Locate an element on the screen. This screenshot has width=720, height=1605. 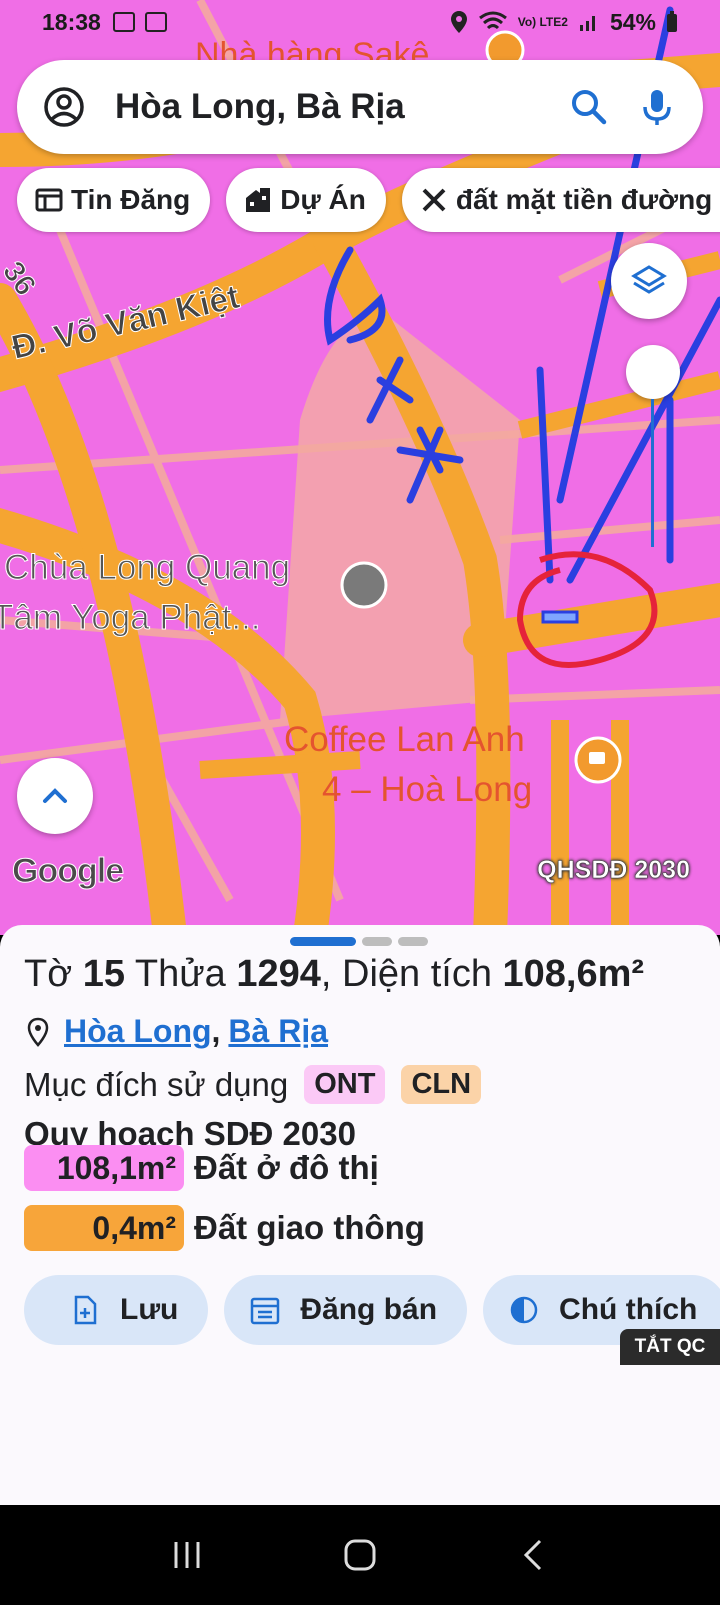
chip-du-an: Dự Án is located at coordinates (306, 200).